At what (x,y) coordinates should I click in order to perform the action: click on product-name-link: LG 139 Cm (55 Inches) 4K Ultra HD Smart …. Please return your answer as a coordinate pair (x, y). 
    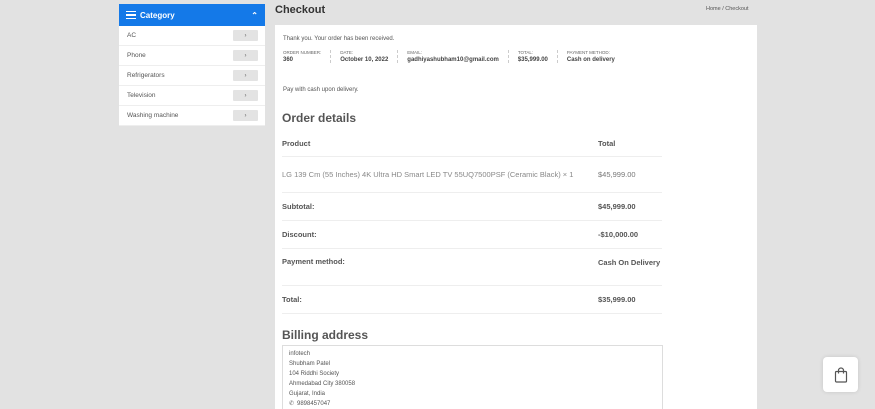
    Looking at the image, I should click on (440, 175).